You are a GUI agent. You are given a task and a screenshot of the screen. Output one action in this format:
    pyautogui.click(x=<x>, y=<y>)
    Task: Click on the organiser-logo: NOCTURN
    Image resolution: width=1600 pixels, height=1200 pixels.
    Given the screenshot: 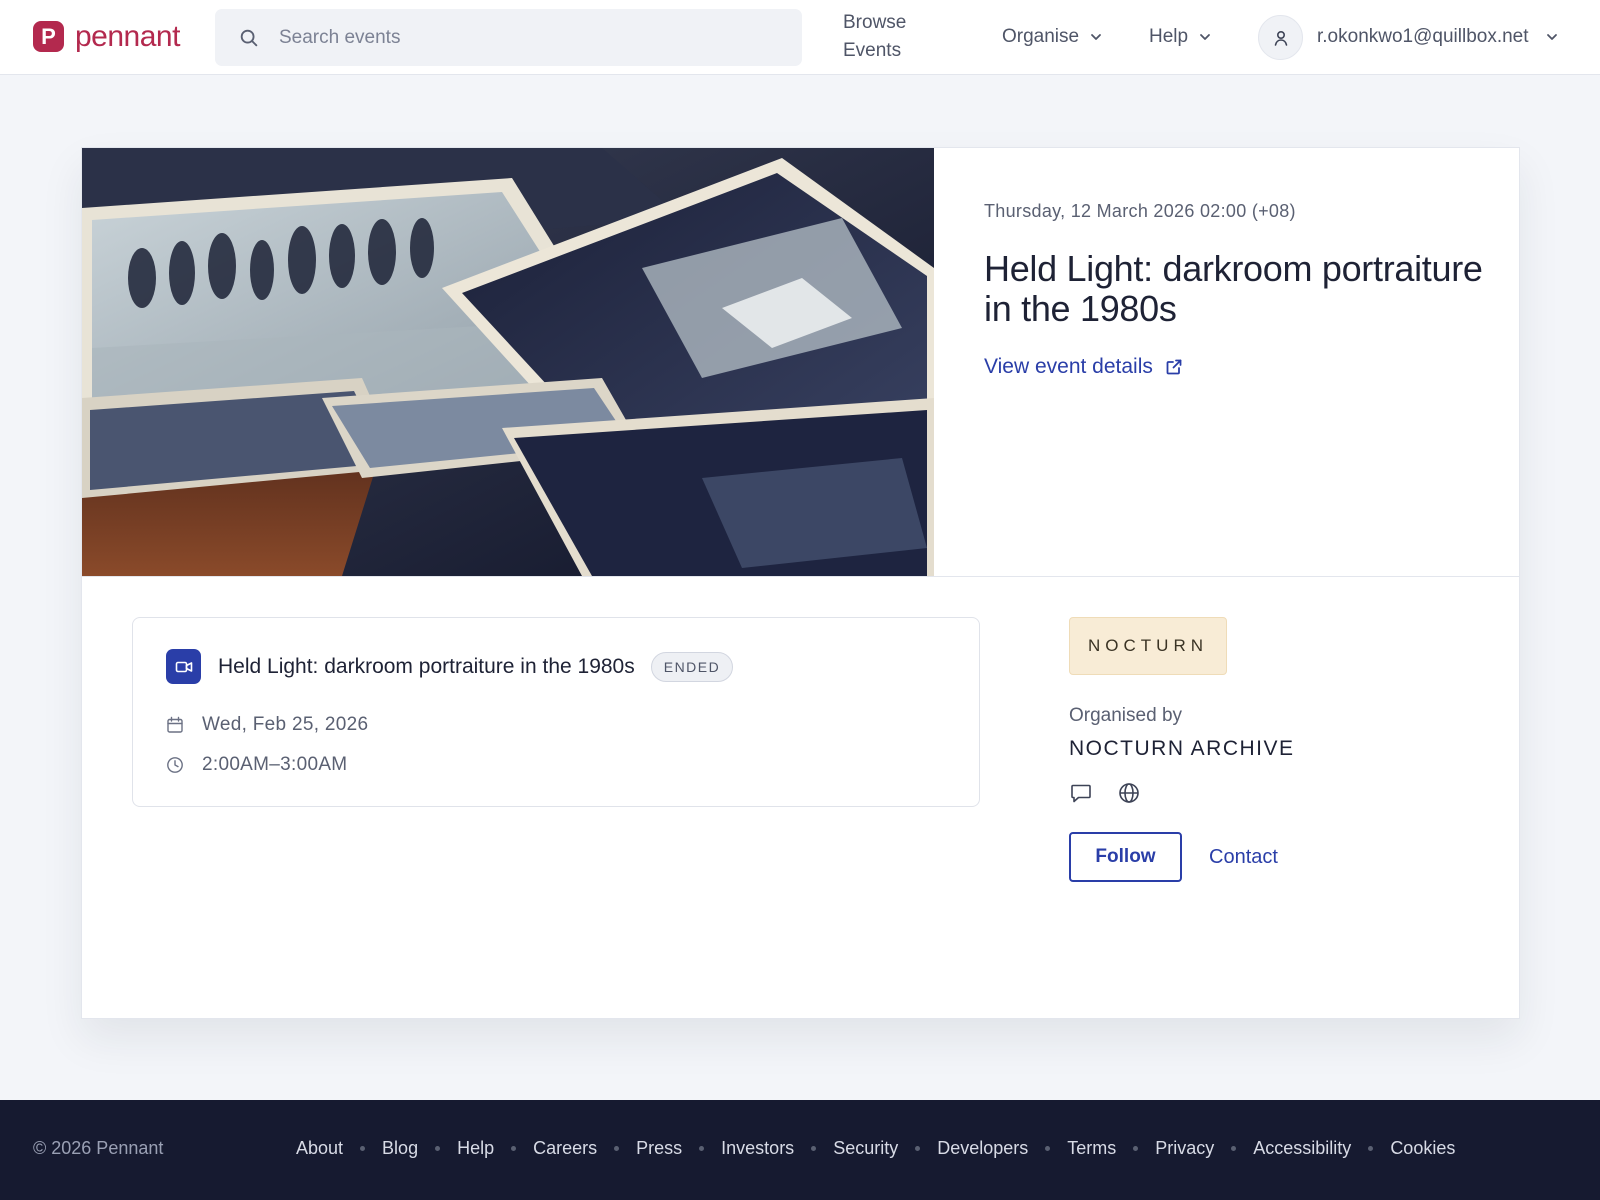 What is the action you would take?
    pyautogui.click(x=1148, y=646)
    